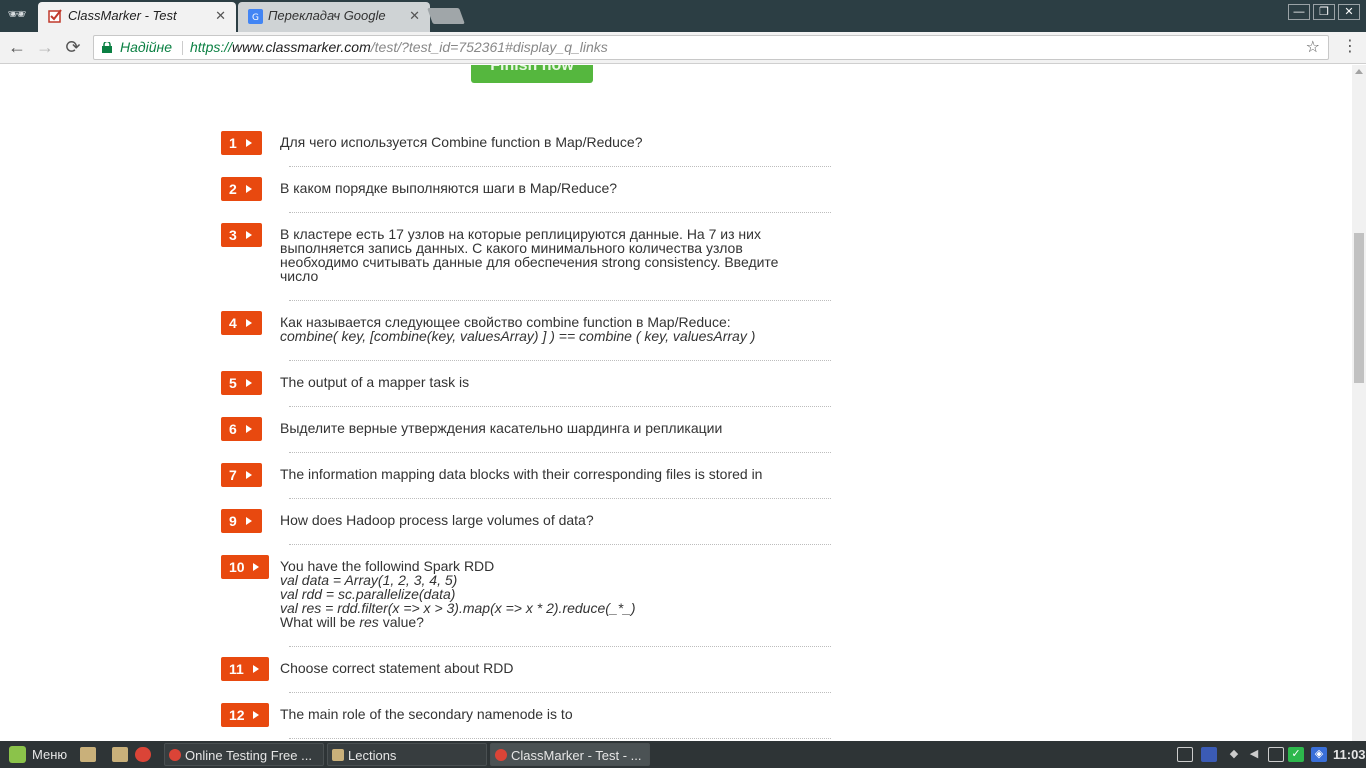 Image resolution: width=1366 pixels, height=768 pixels. What do you see at coordinates (1350, 47) in the screenshot?
I see `browser-menu-icon: ⋮` at bounding box center [1350, 47].